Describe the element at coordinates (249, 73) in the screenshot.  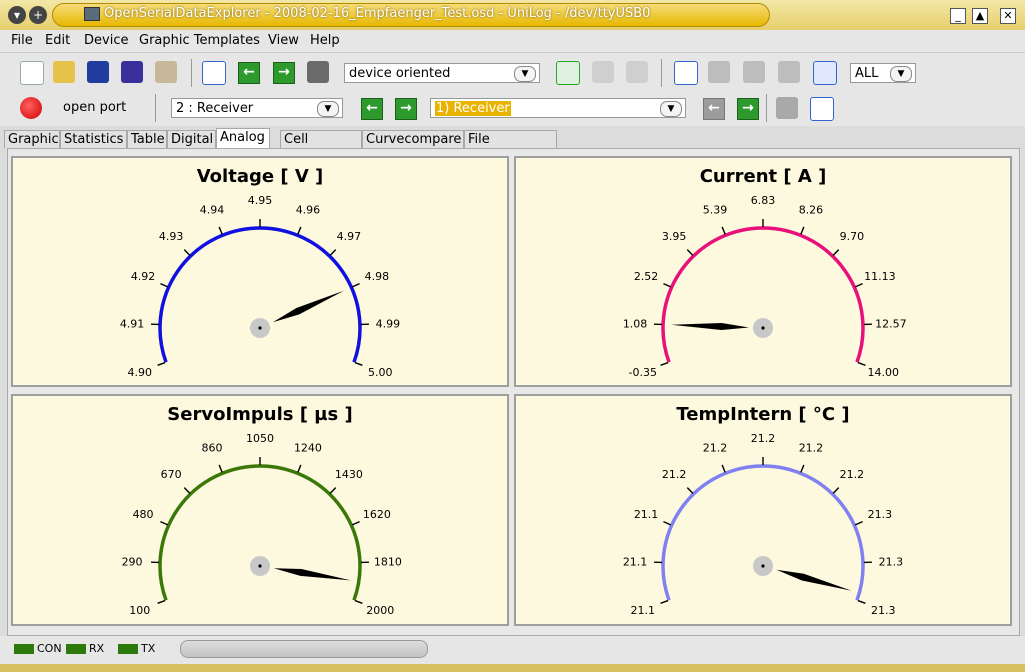
I see `prev-device-button: ←` at that location.